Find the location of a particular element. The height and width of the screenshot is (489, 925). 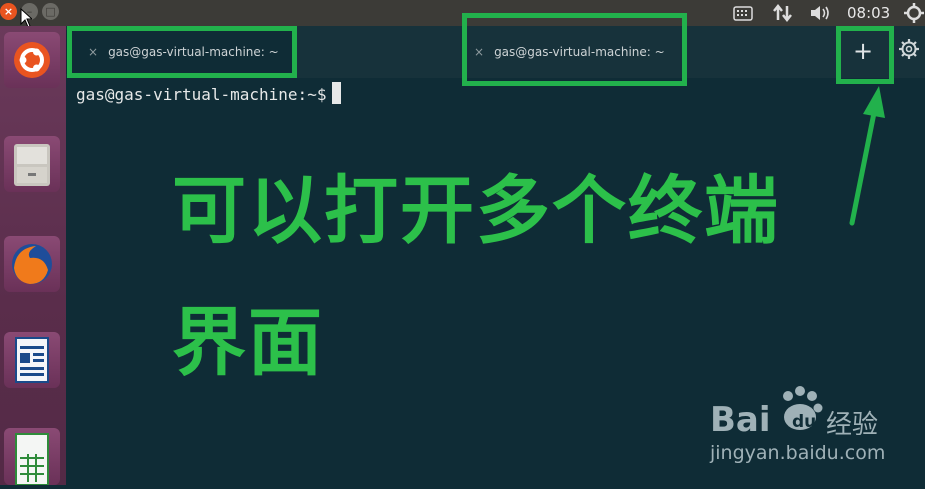

watermark-brand-prefix: Bai is located at coordinates (740, 420).